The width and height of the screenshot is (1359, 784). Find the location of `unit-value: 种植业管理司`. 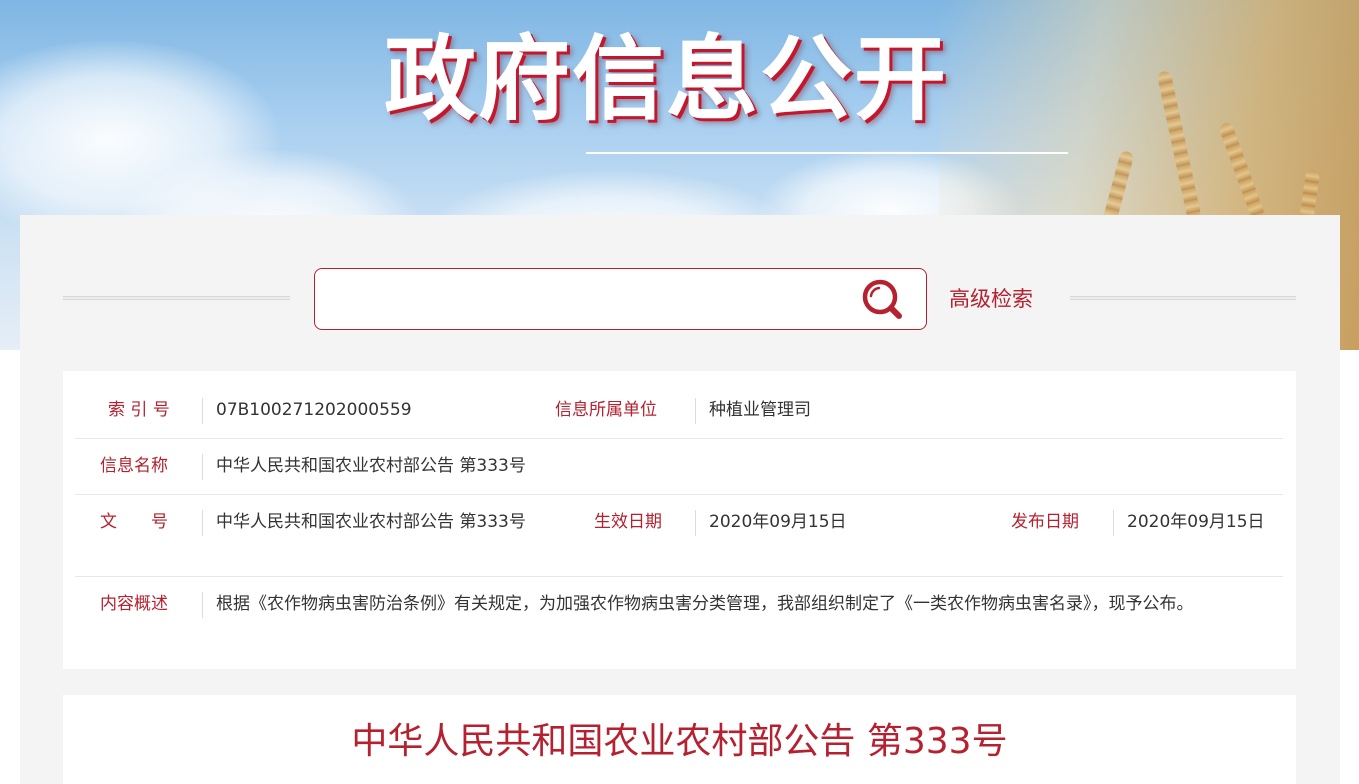

unit-value: 种植业管理司 is located at coordinates (760, 410).